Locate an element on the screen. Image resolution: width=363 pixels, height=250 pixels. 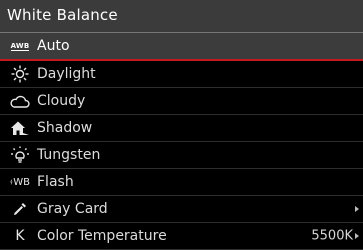
sun-icon is located at coordinates (20, 74).